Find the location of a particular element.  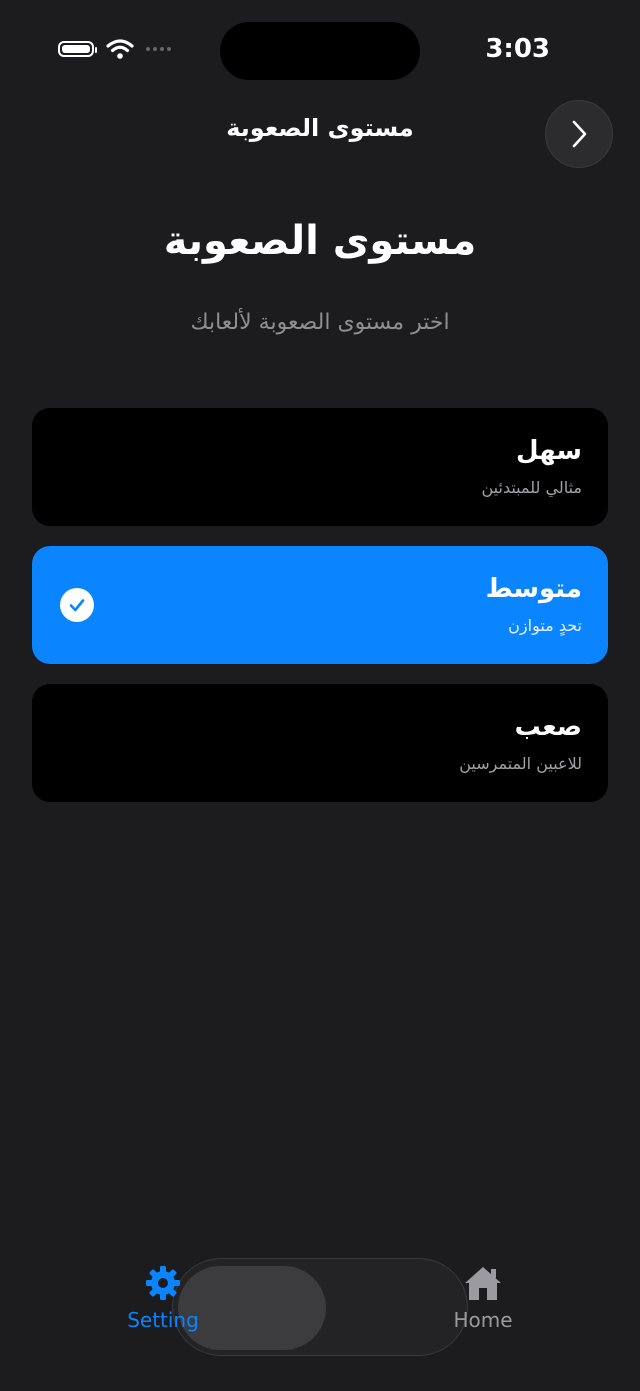

dynamic-island is located at coordinates (320, 51).